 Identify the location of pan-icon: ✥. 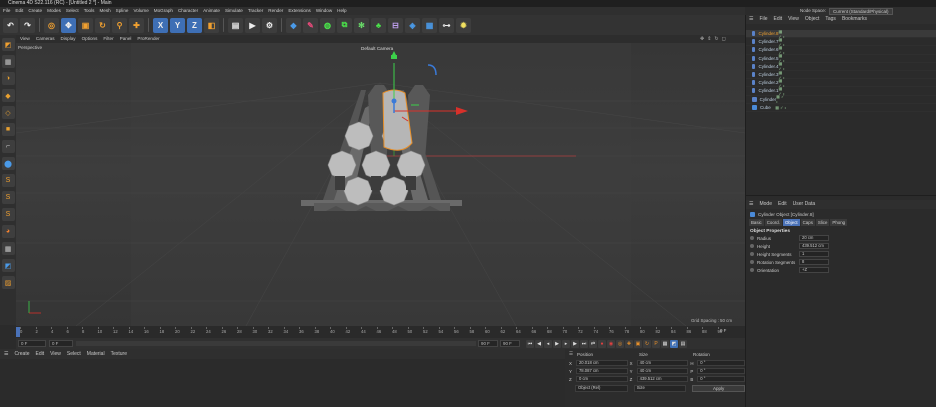
(702, 39).